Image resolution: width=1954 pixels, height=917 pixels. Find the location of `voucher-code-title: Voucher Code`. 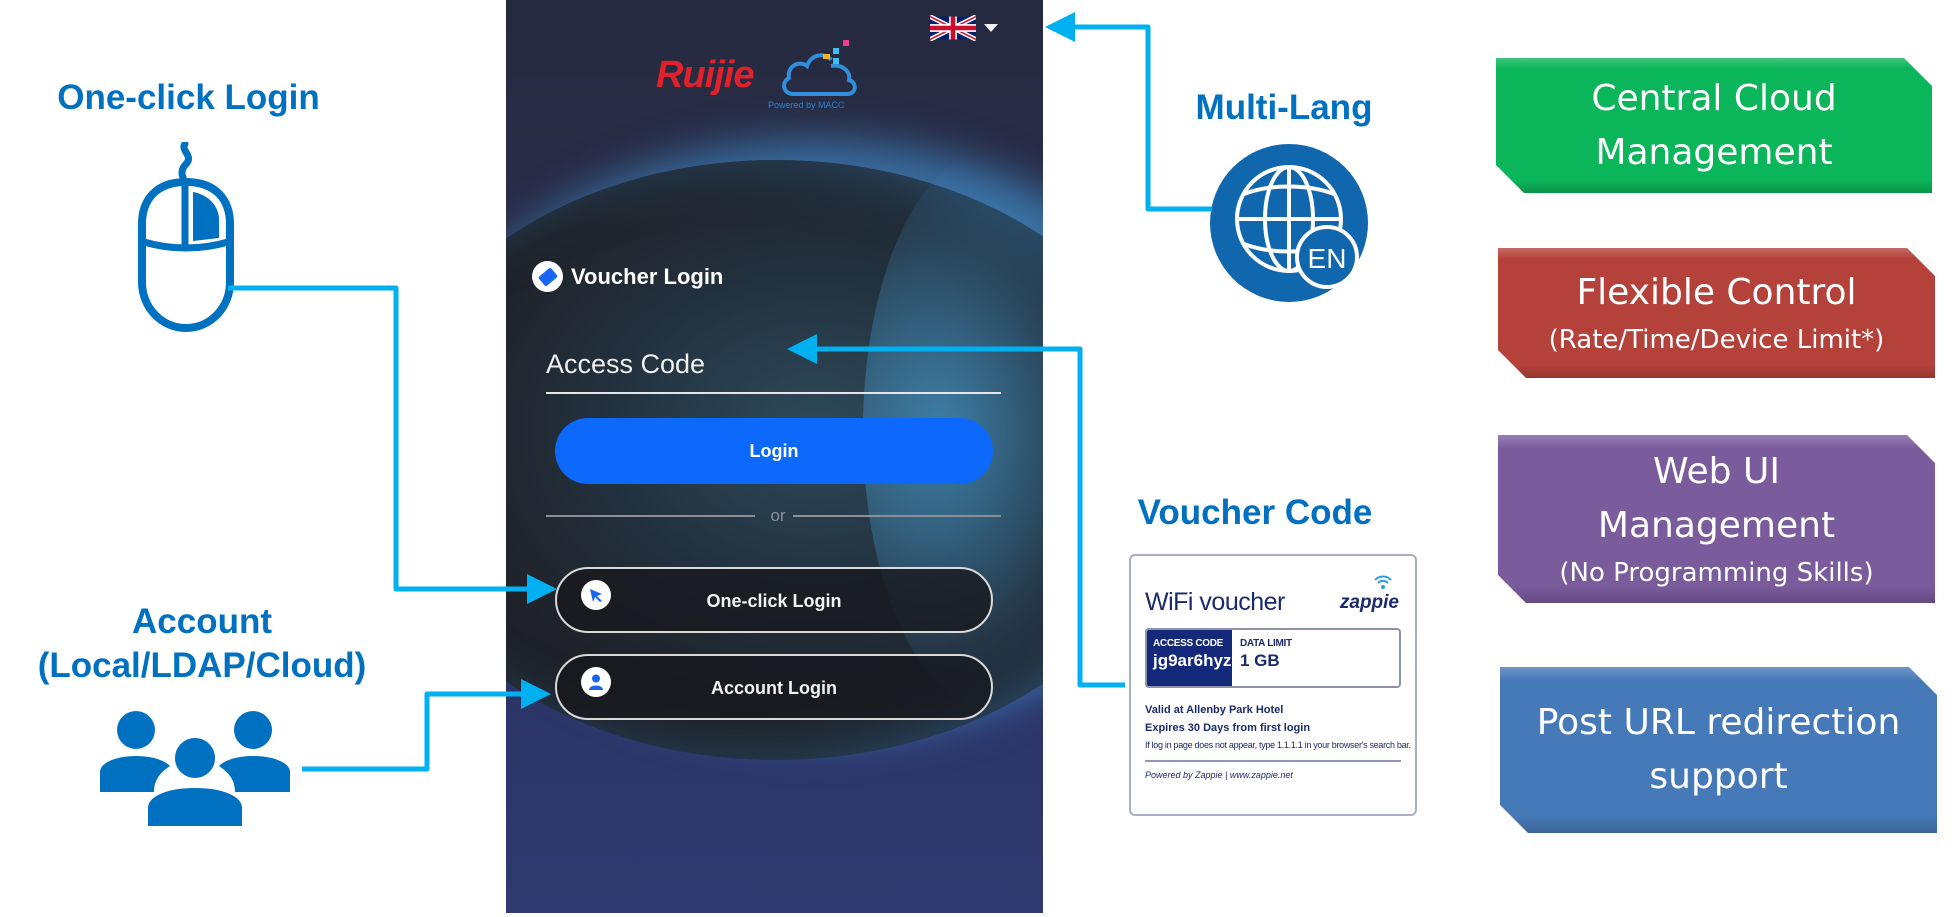

voucher-code-title: Voucher Code is located at coordinates (1255, 512).